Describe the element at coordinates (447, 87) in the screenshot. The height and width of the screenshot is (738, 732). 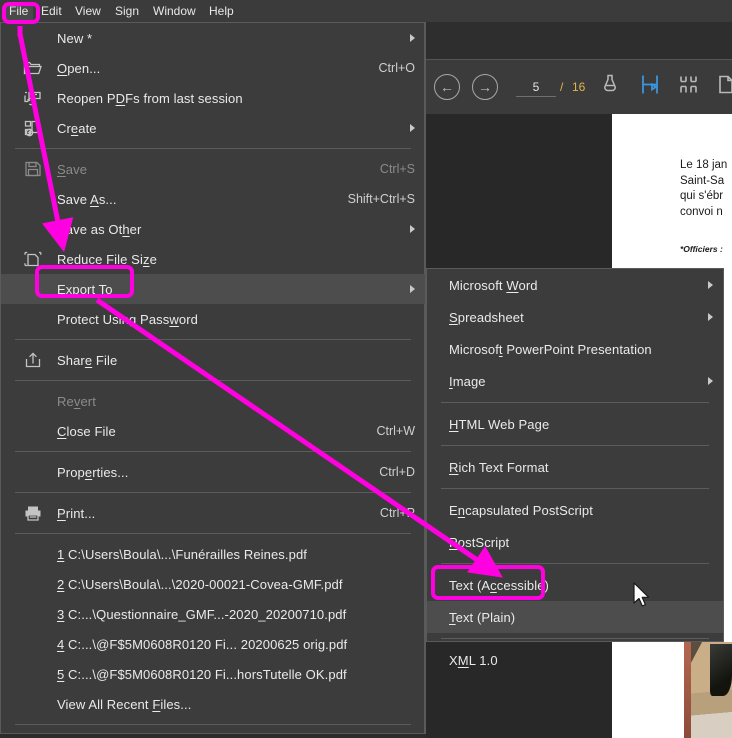
I see `back-button: ←` at that location.